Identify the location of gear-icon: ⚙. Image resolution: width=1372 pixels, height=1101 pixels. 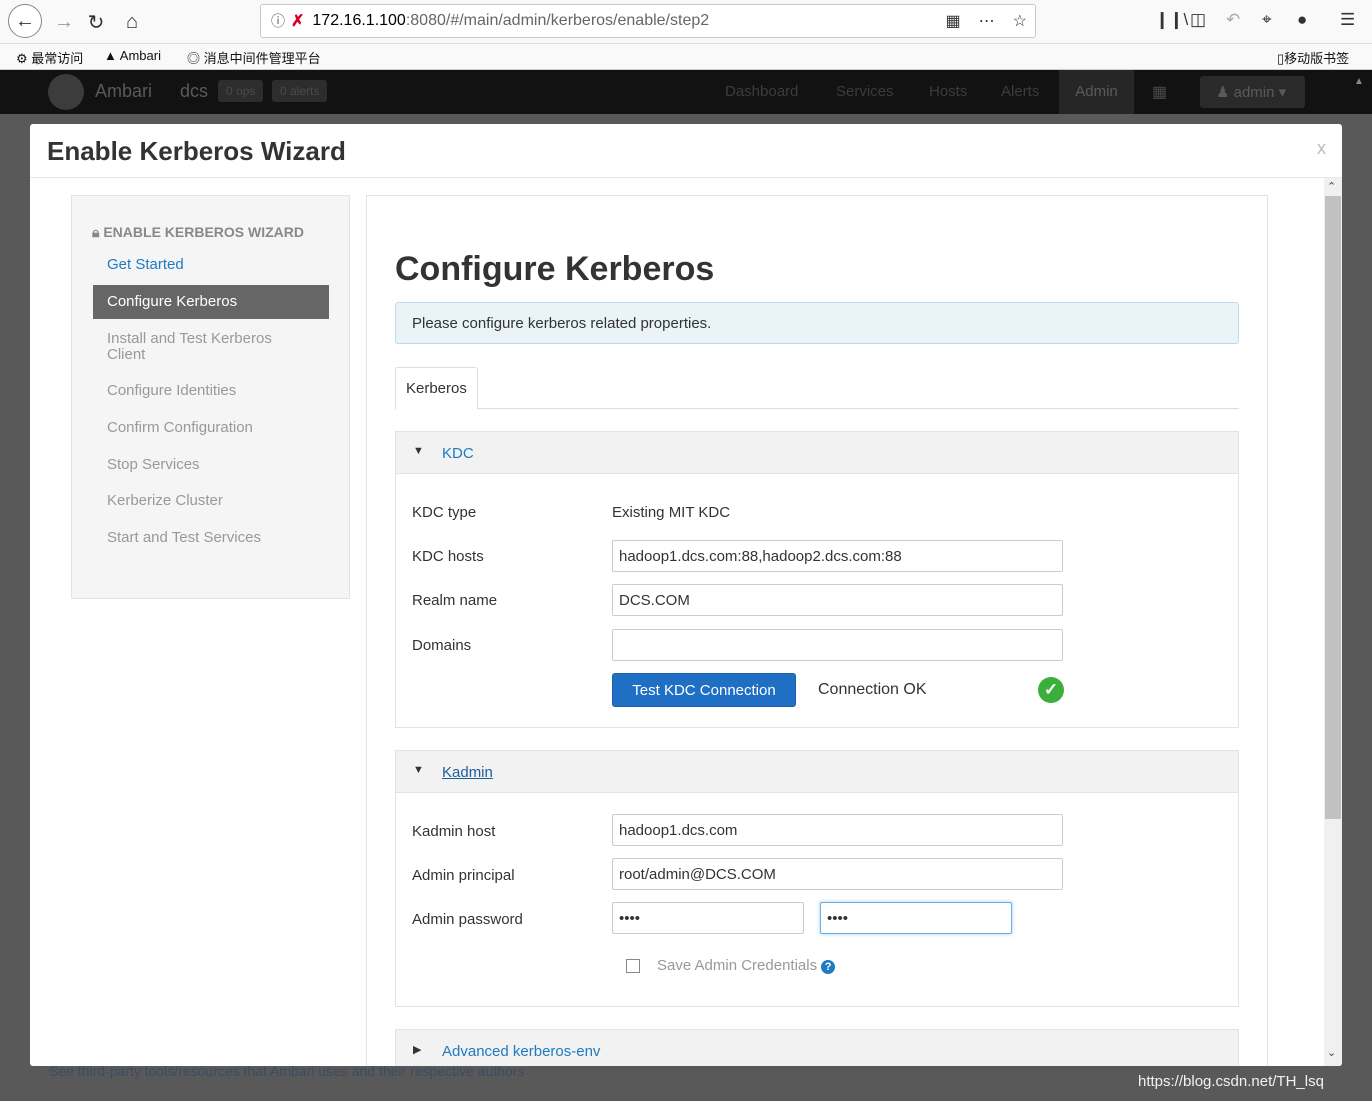
(22, 58).